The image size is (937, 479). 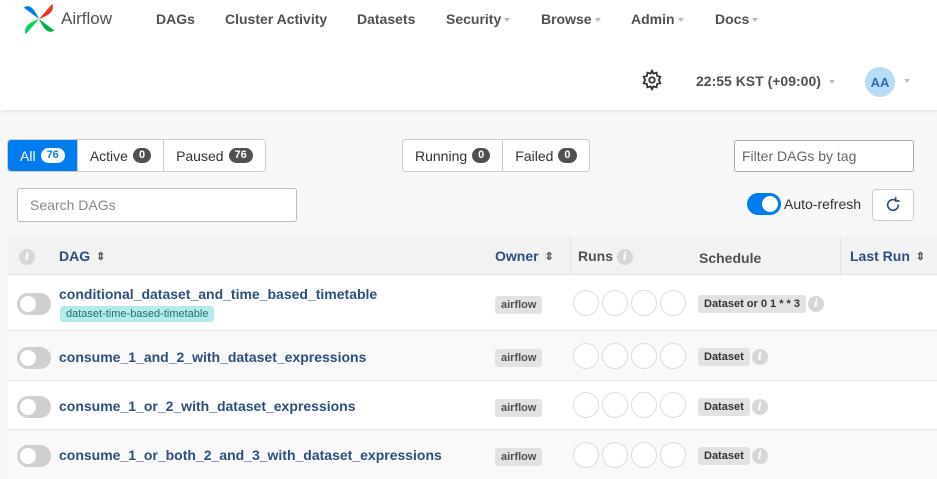 I want to click on refresh-button, so click(x=893, y=205).